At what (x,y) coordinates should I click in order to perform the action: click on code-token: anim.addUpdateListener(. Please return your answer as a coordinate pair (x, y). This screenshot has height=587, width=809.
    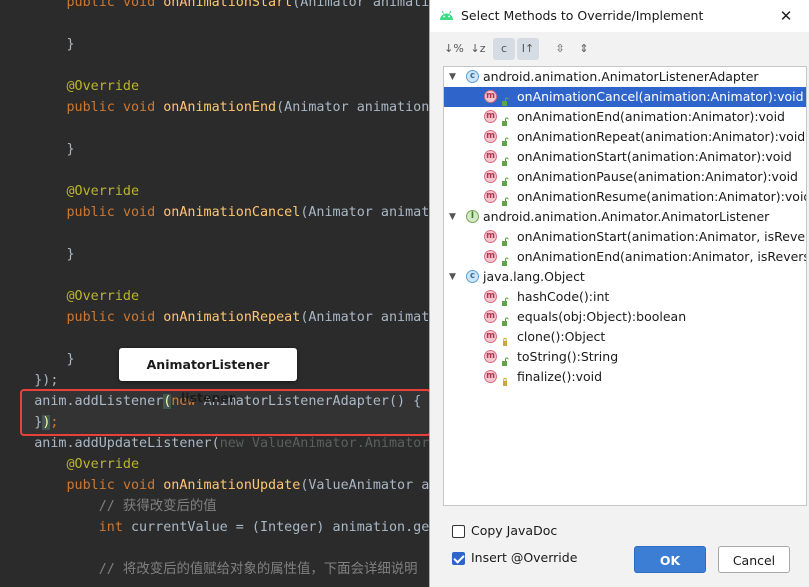
    Looking at the image, I should click on (127, 443).